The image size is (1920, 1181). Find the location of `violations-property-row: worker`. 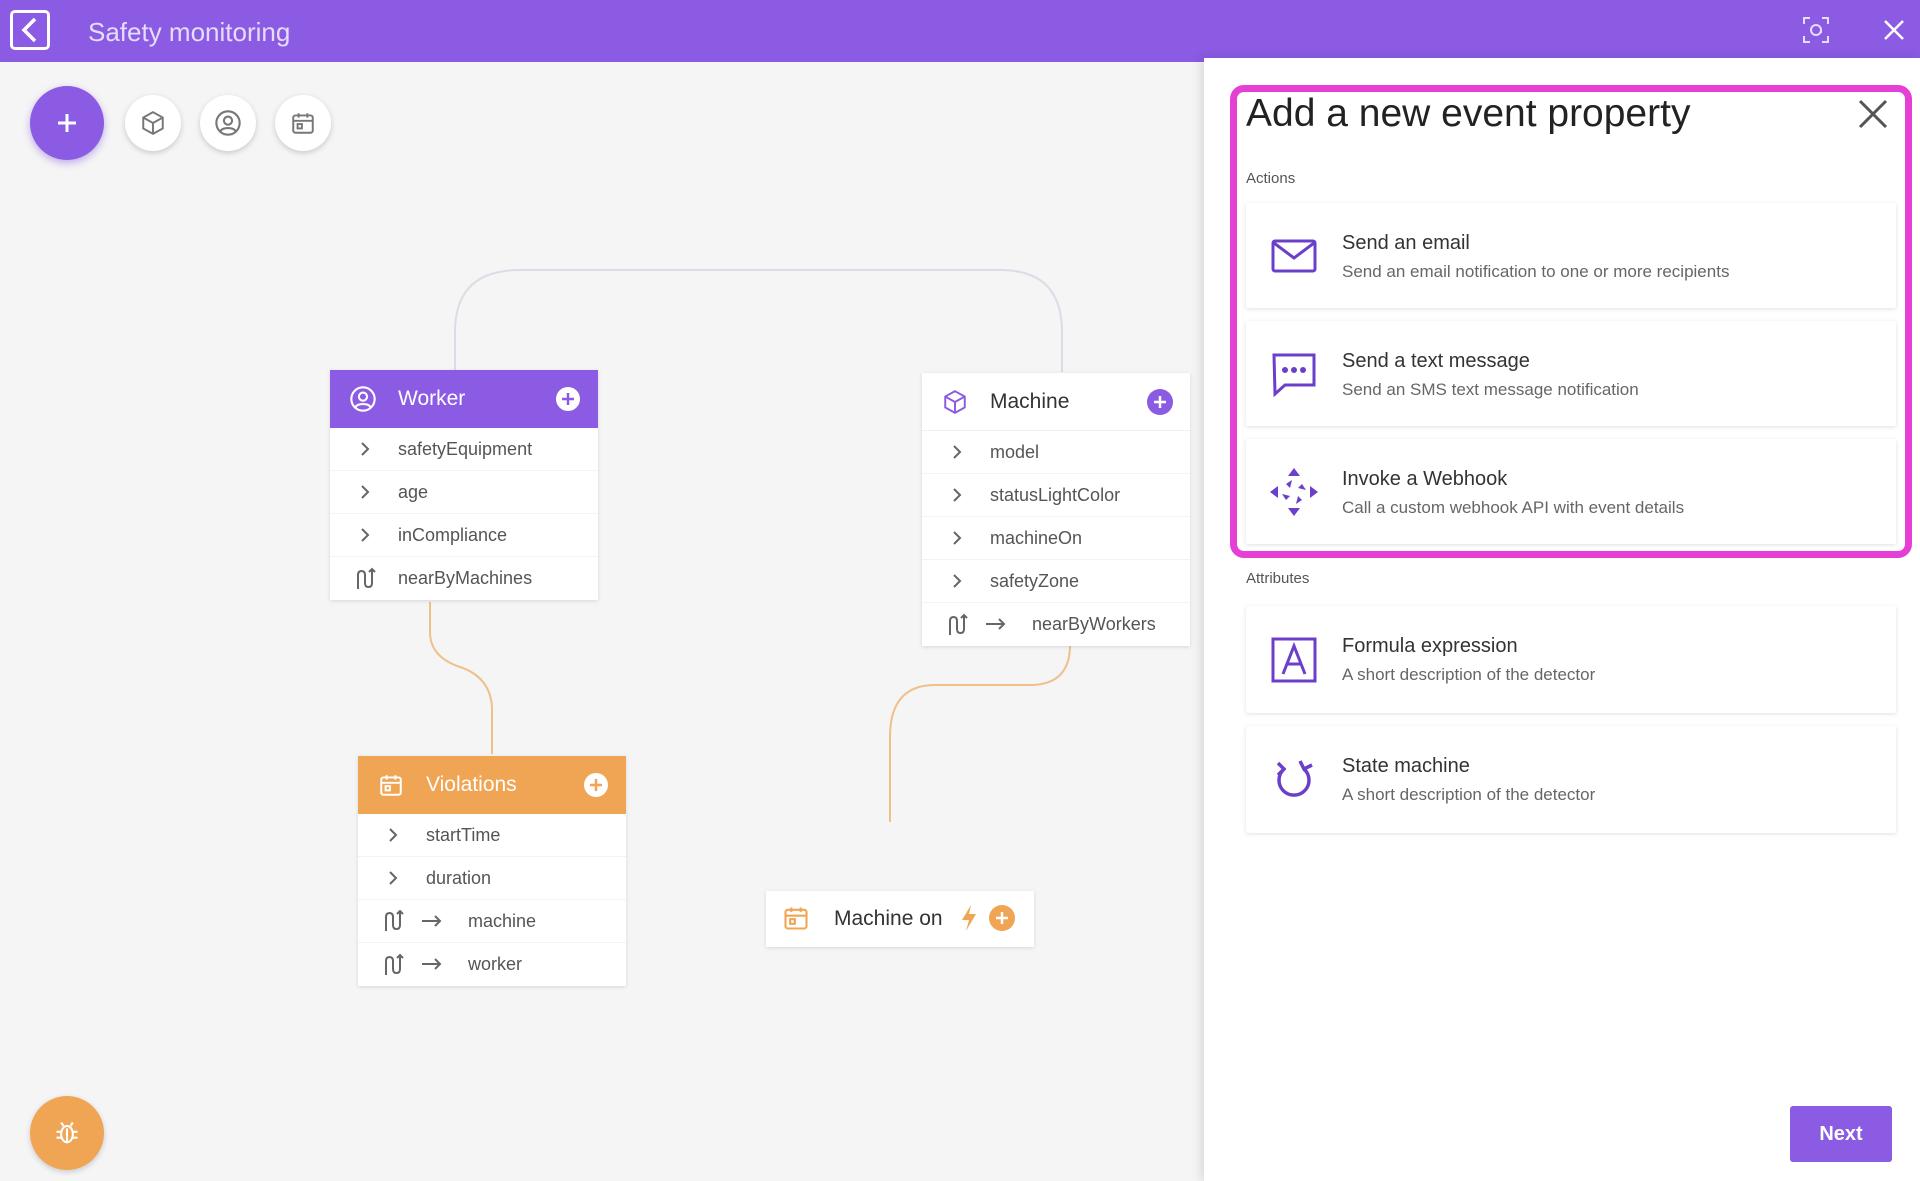

violations-property-row: worker is located at coordinates (492, 964).